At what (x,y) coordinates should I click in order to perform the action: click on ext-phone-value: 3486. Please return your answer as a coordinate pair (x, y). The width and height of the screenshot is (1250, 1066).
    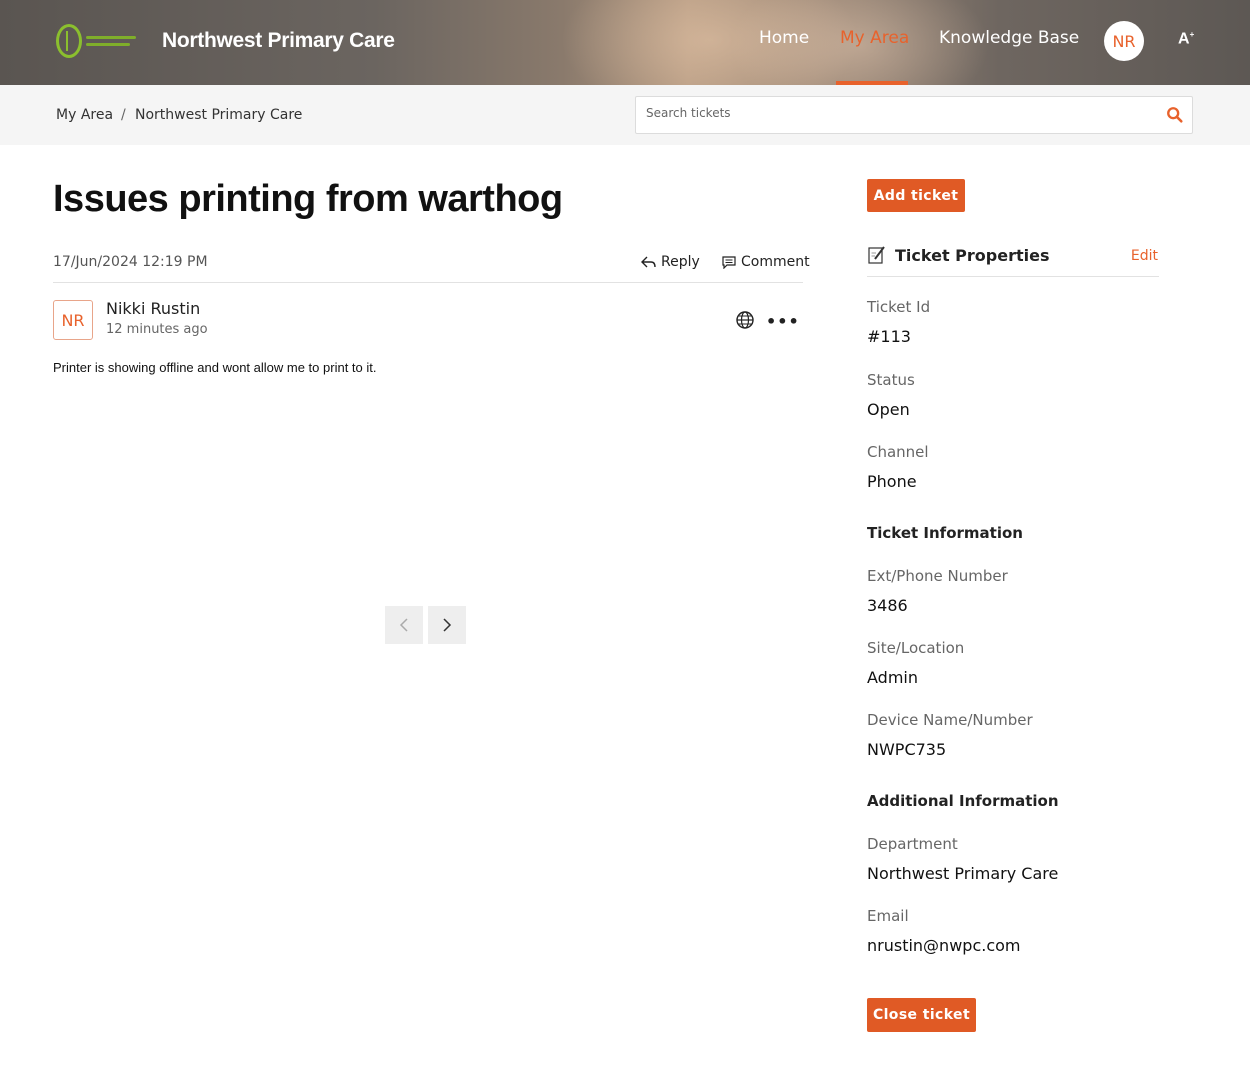
    Looking at the image, I should click on (887, 605).